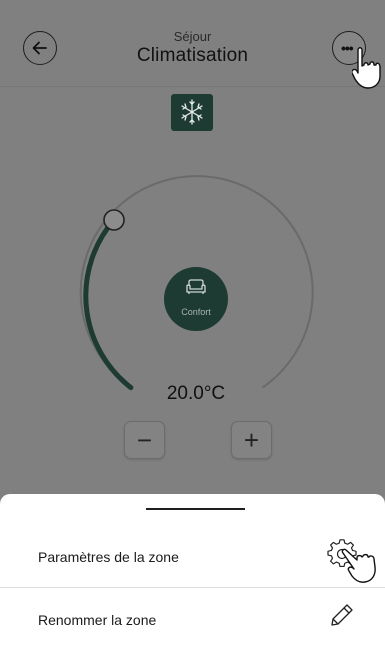 This screenshot has width=385, height=652. What do you see at coordinates (108, 304) in the screenshot?
I see `dial-progress` at bounding box center [108, 304].